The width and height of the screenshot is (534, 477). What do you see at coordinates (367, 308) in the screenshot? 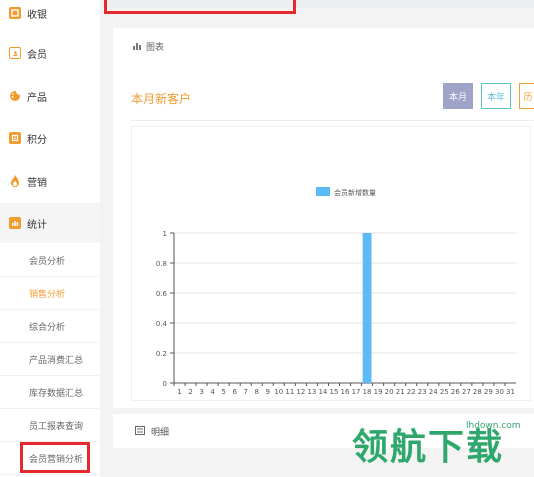
I see `bar` at bounding box center [367, 308].